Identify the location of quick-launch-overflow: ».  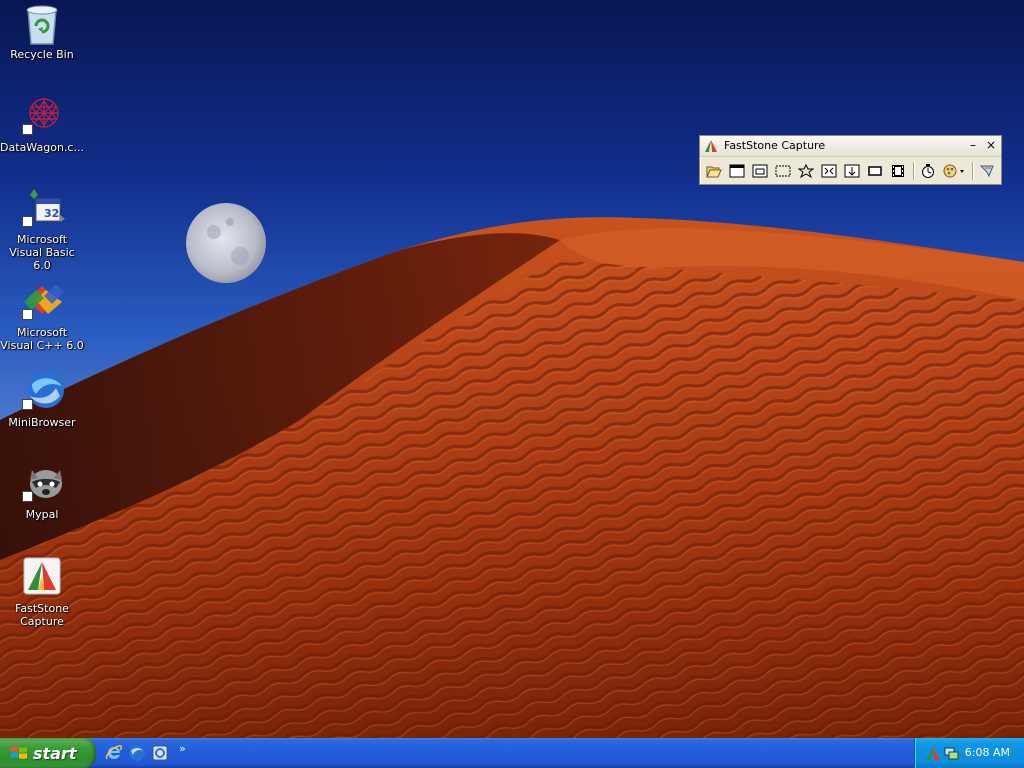
(182, 748).